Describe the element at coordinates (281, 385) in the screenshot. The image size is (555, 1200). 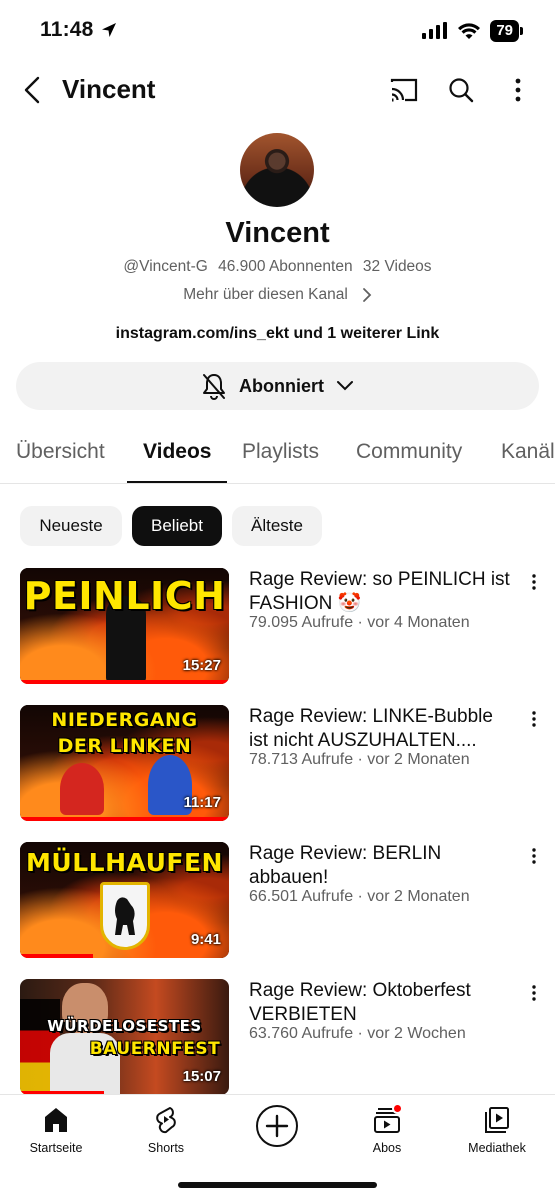
I see `subscribe-label: Abonniert` at that location.